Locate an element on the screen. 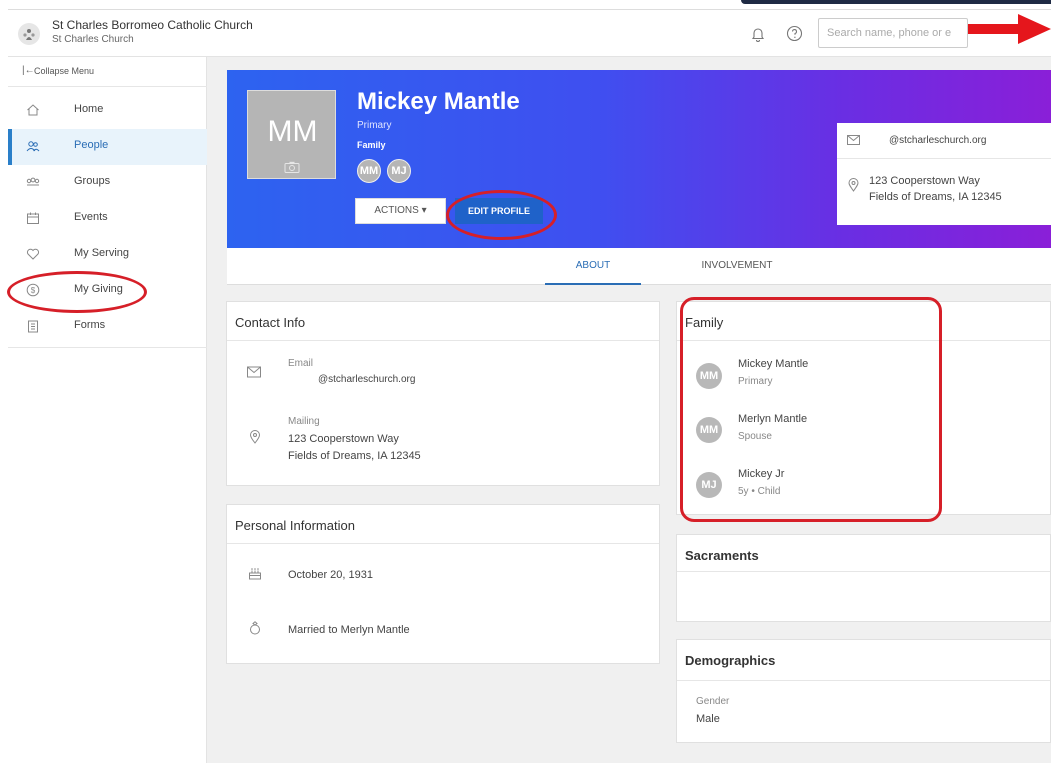  sidebar-item-label: My Giving is located at coordinates (98, 289).